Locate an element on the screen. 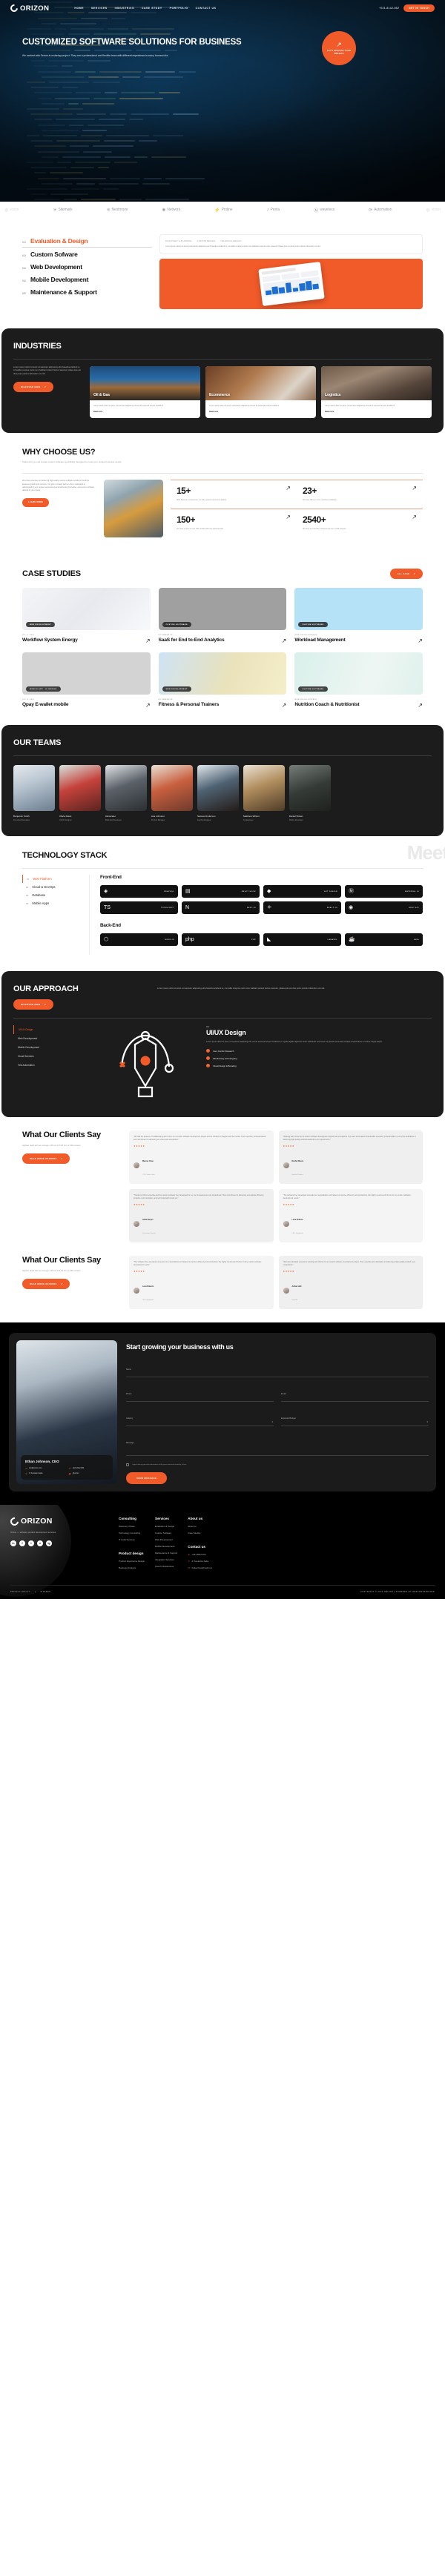  tech-nav-mobile-apps: 04/ Mobile Apps is located at coordinates (51, 903).